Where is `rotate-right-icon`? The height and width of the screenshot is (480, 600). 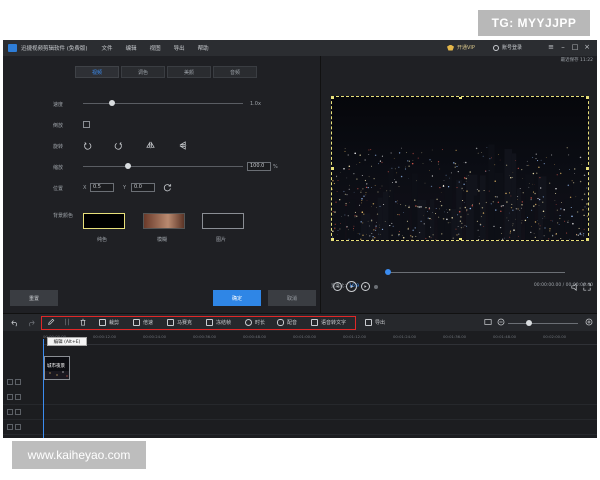
rotate-right-icon is located at coordinates (118, 145).